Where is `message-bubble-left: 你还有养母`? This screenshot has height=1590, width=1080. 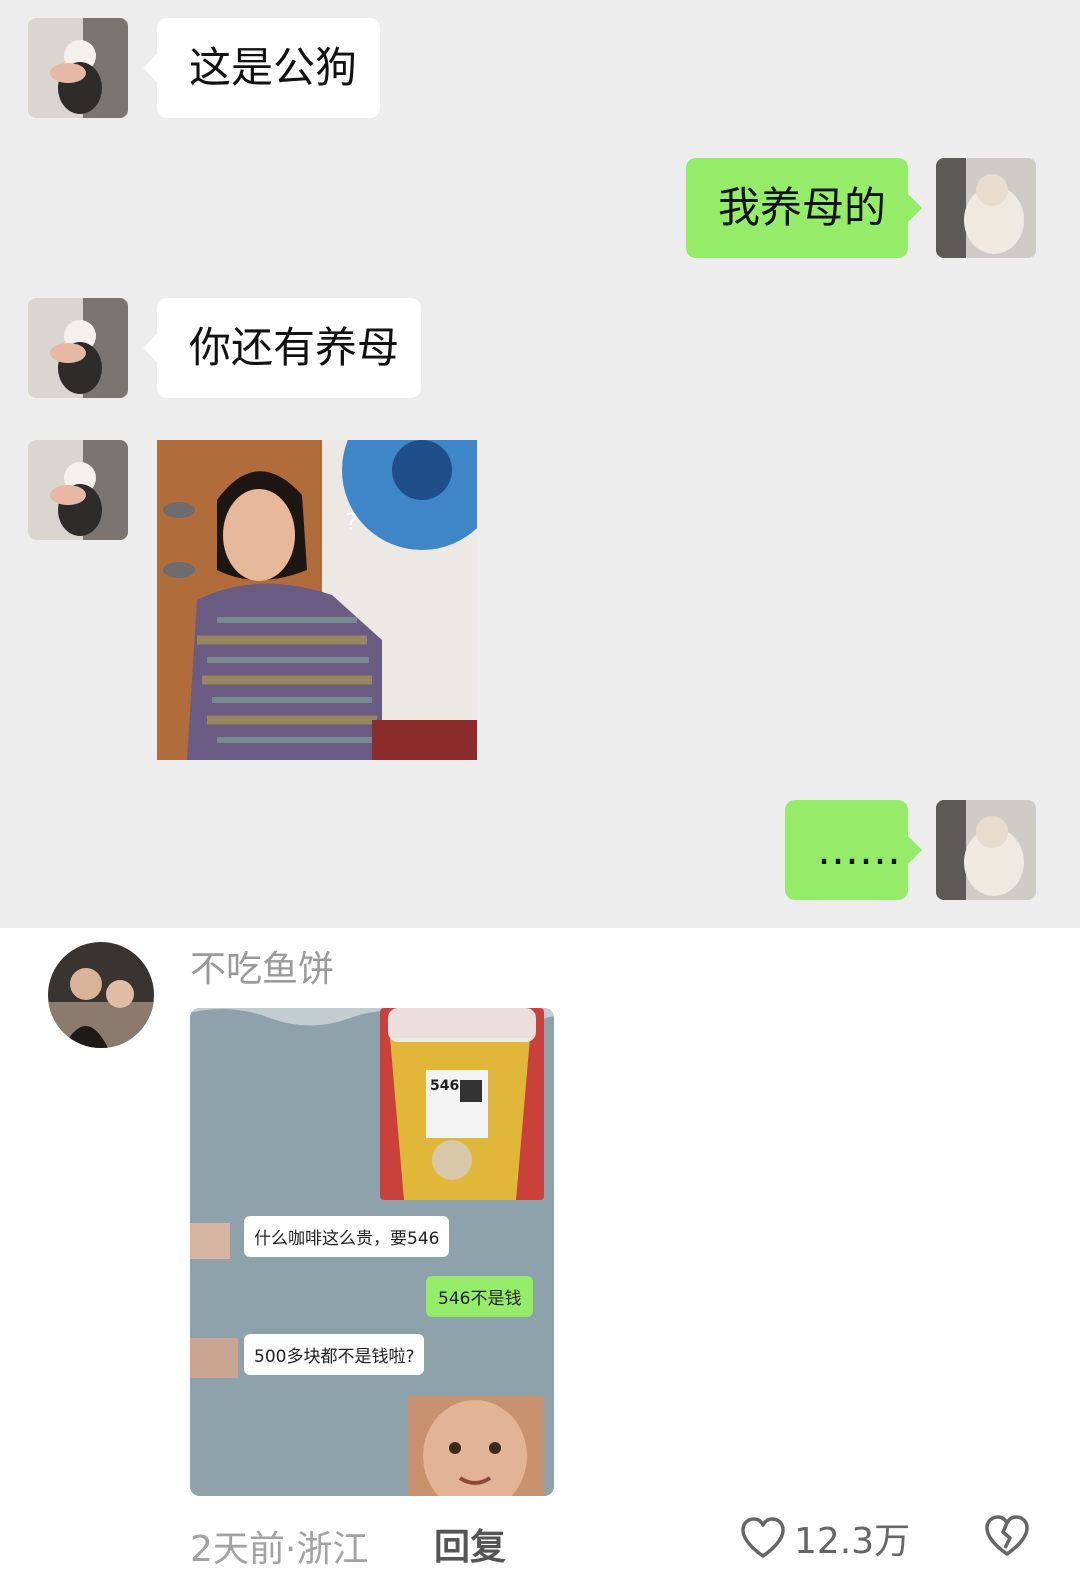
message-bubble-left: 你还有养母 is located at coordinates (282, 348).